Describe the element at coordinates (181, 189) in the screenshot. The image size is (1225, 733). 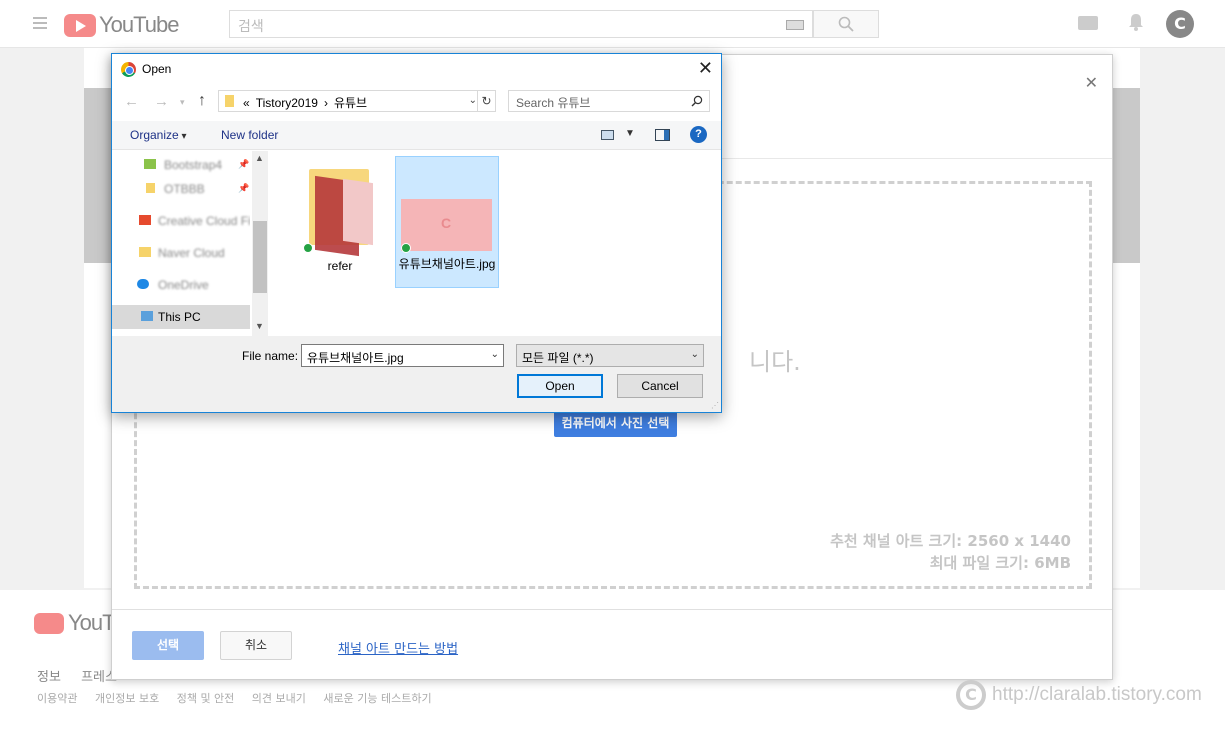
I see `nav-item: OTBBB 📌` at that location.